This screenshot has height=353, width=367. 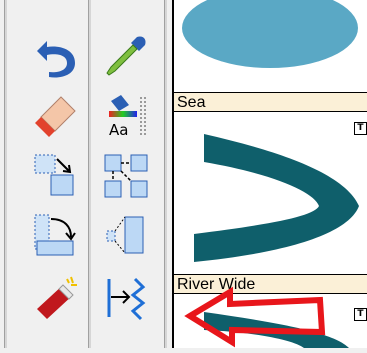 I want to click on connect-button, so click(x=126, y=176).